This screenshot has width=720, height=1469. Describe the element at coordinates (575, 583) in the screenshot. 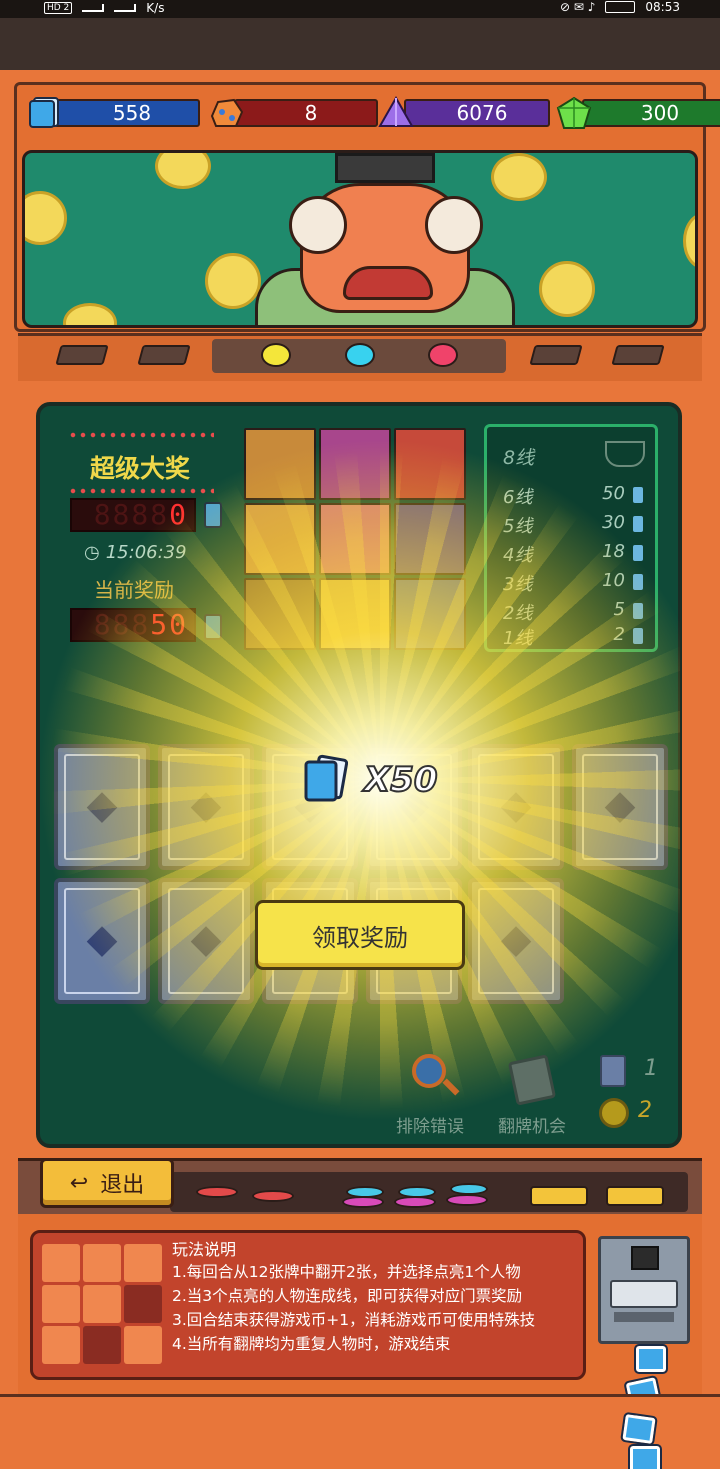

I see `payout-row: 3线 10` at that location.